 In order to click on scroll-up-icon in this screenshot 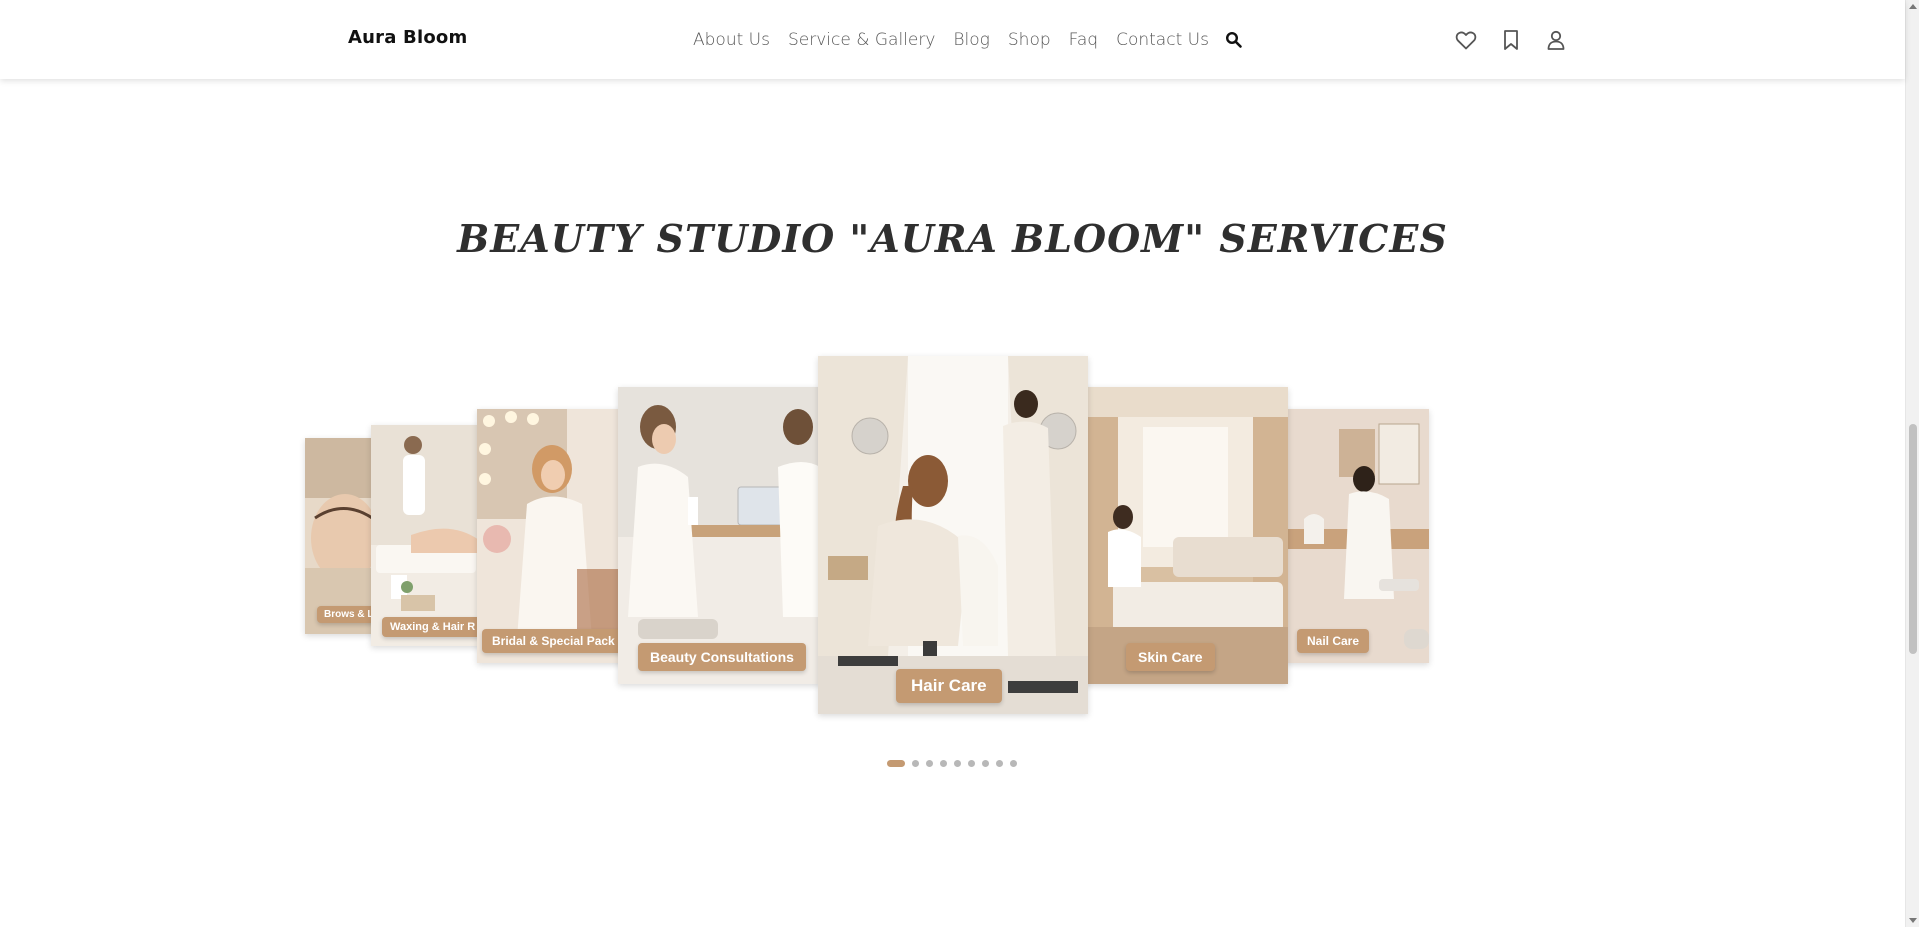, I will do `click(1913, 6)`.